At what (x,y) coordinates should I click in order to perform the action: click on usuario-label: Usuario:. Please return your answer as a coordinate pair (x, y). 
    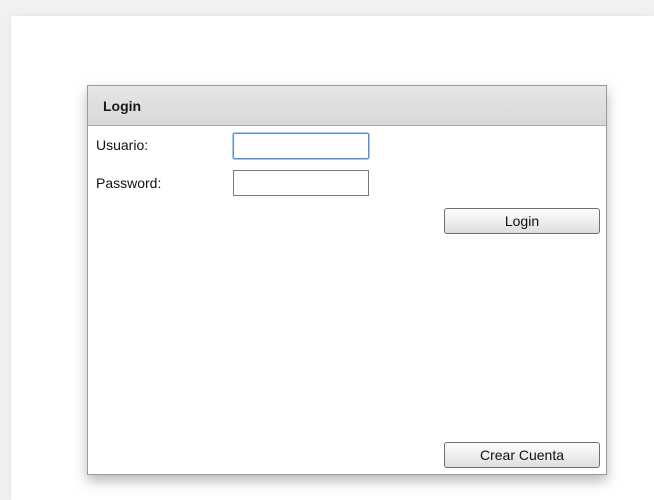
    Looking at the image, I should click on (122, 145).